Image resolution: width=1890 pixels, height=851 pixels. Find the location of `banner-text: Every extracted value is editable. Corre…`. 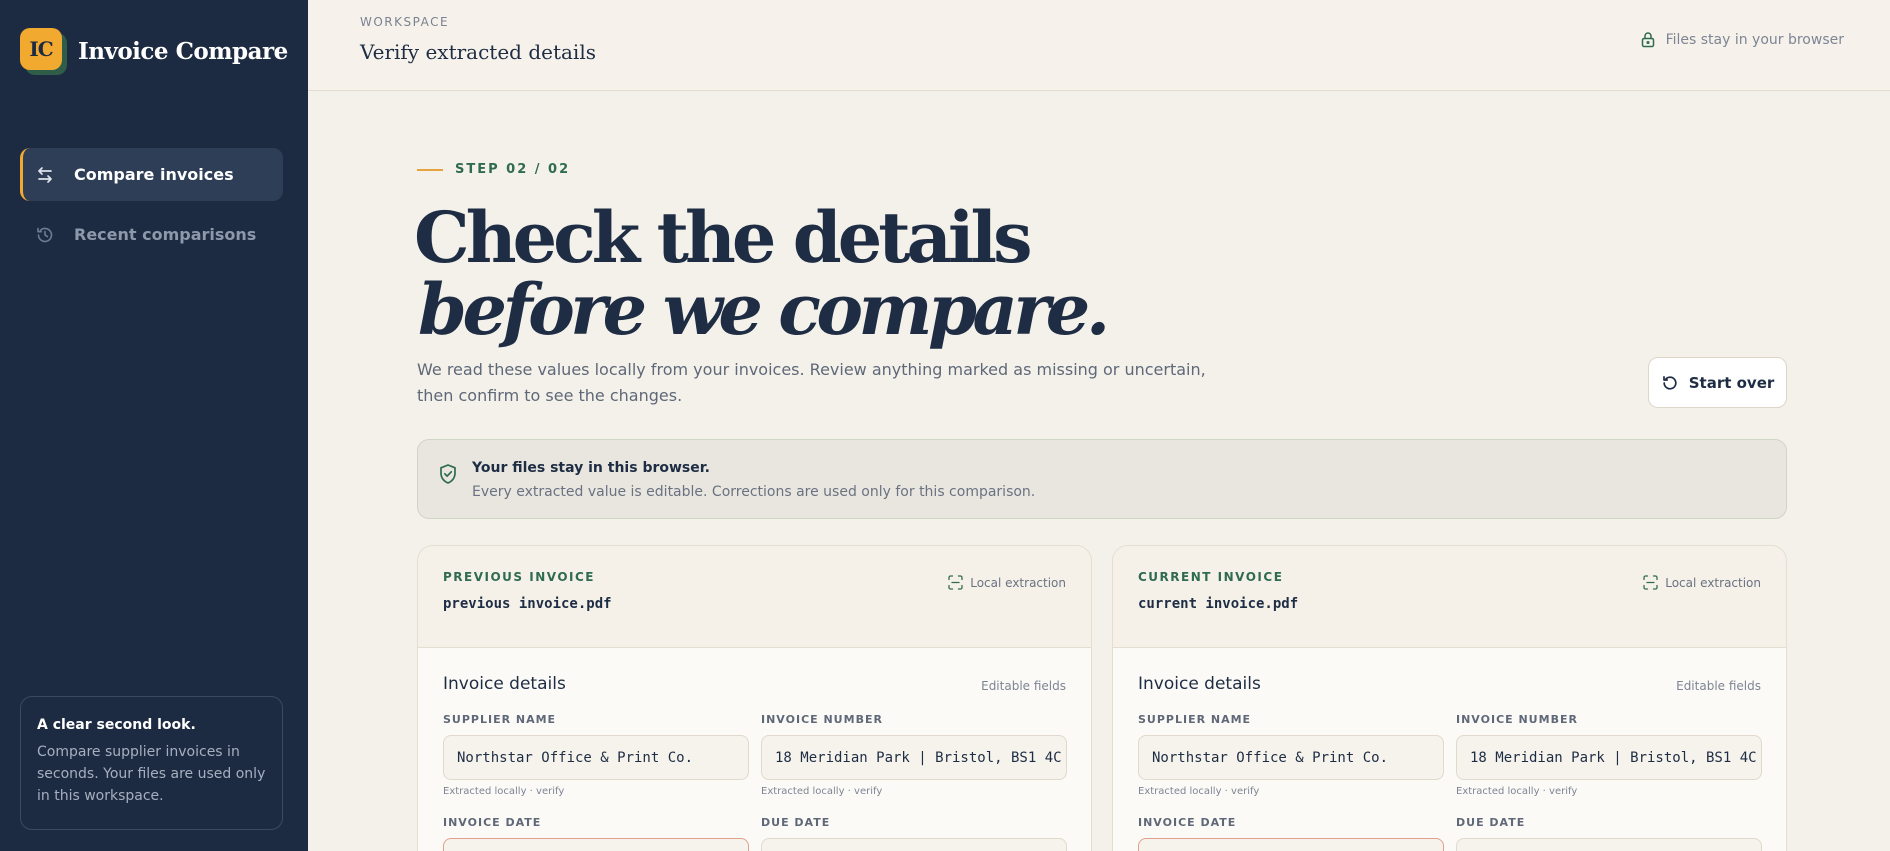

banner-text: Every extracted value is editable. Corre… is located at coordinates (754, 492).